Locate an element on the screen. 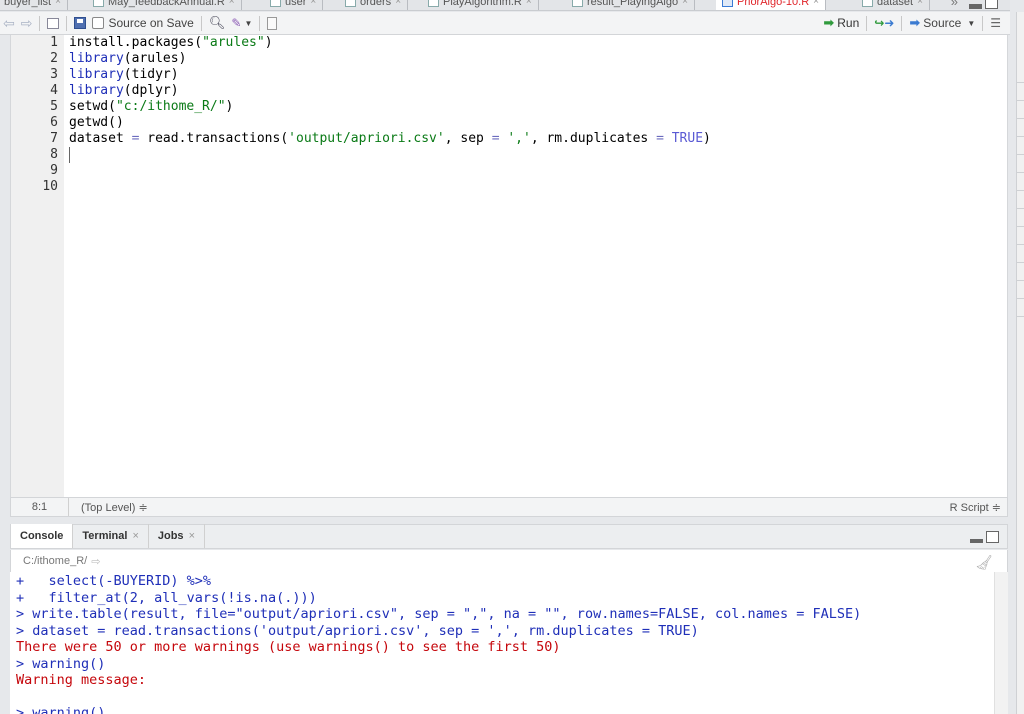  go-to-directory-icon: ⇨ is located at coordinates (95, 561).